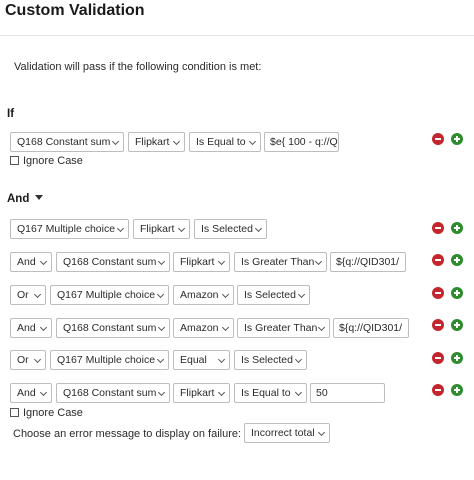  I want to click on header: Custom Validation, so click(237, 18).